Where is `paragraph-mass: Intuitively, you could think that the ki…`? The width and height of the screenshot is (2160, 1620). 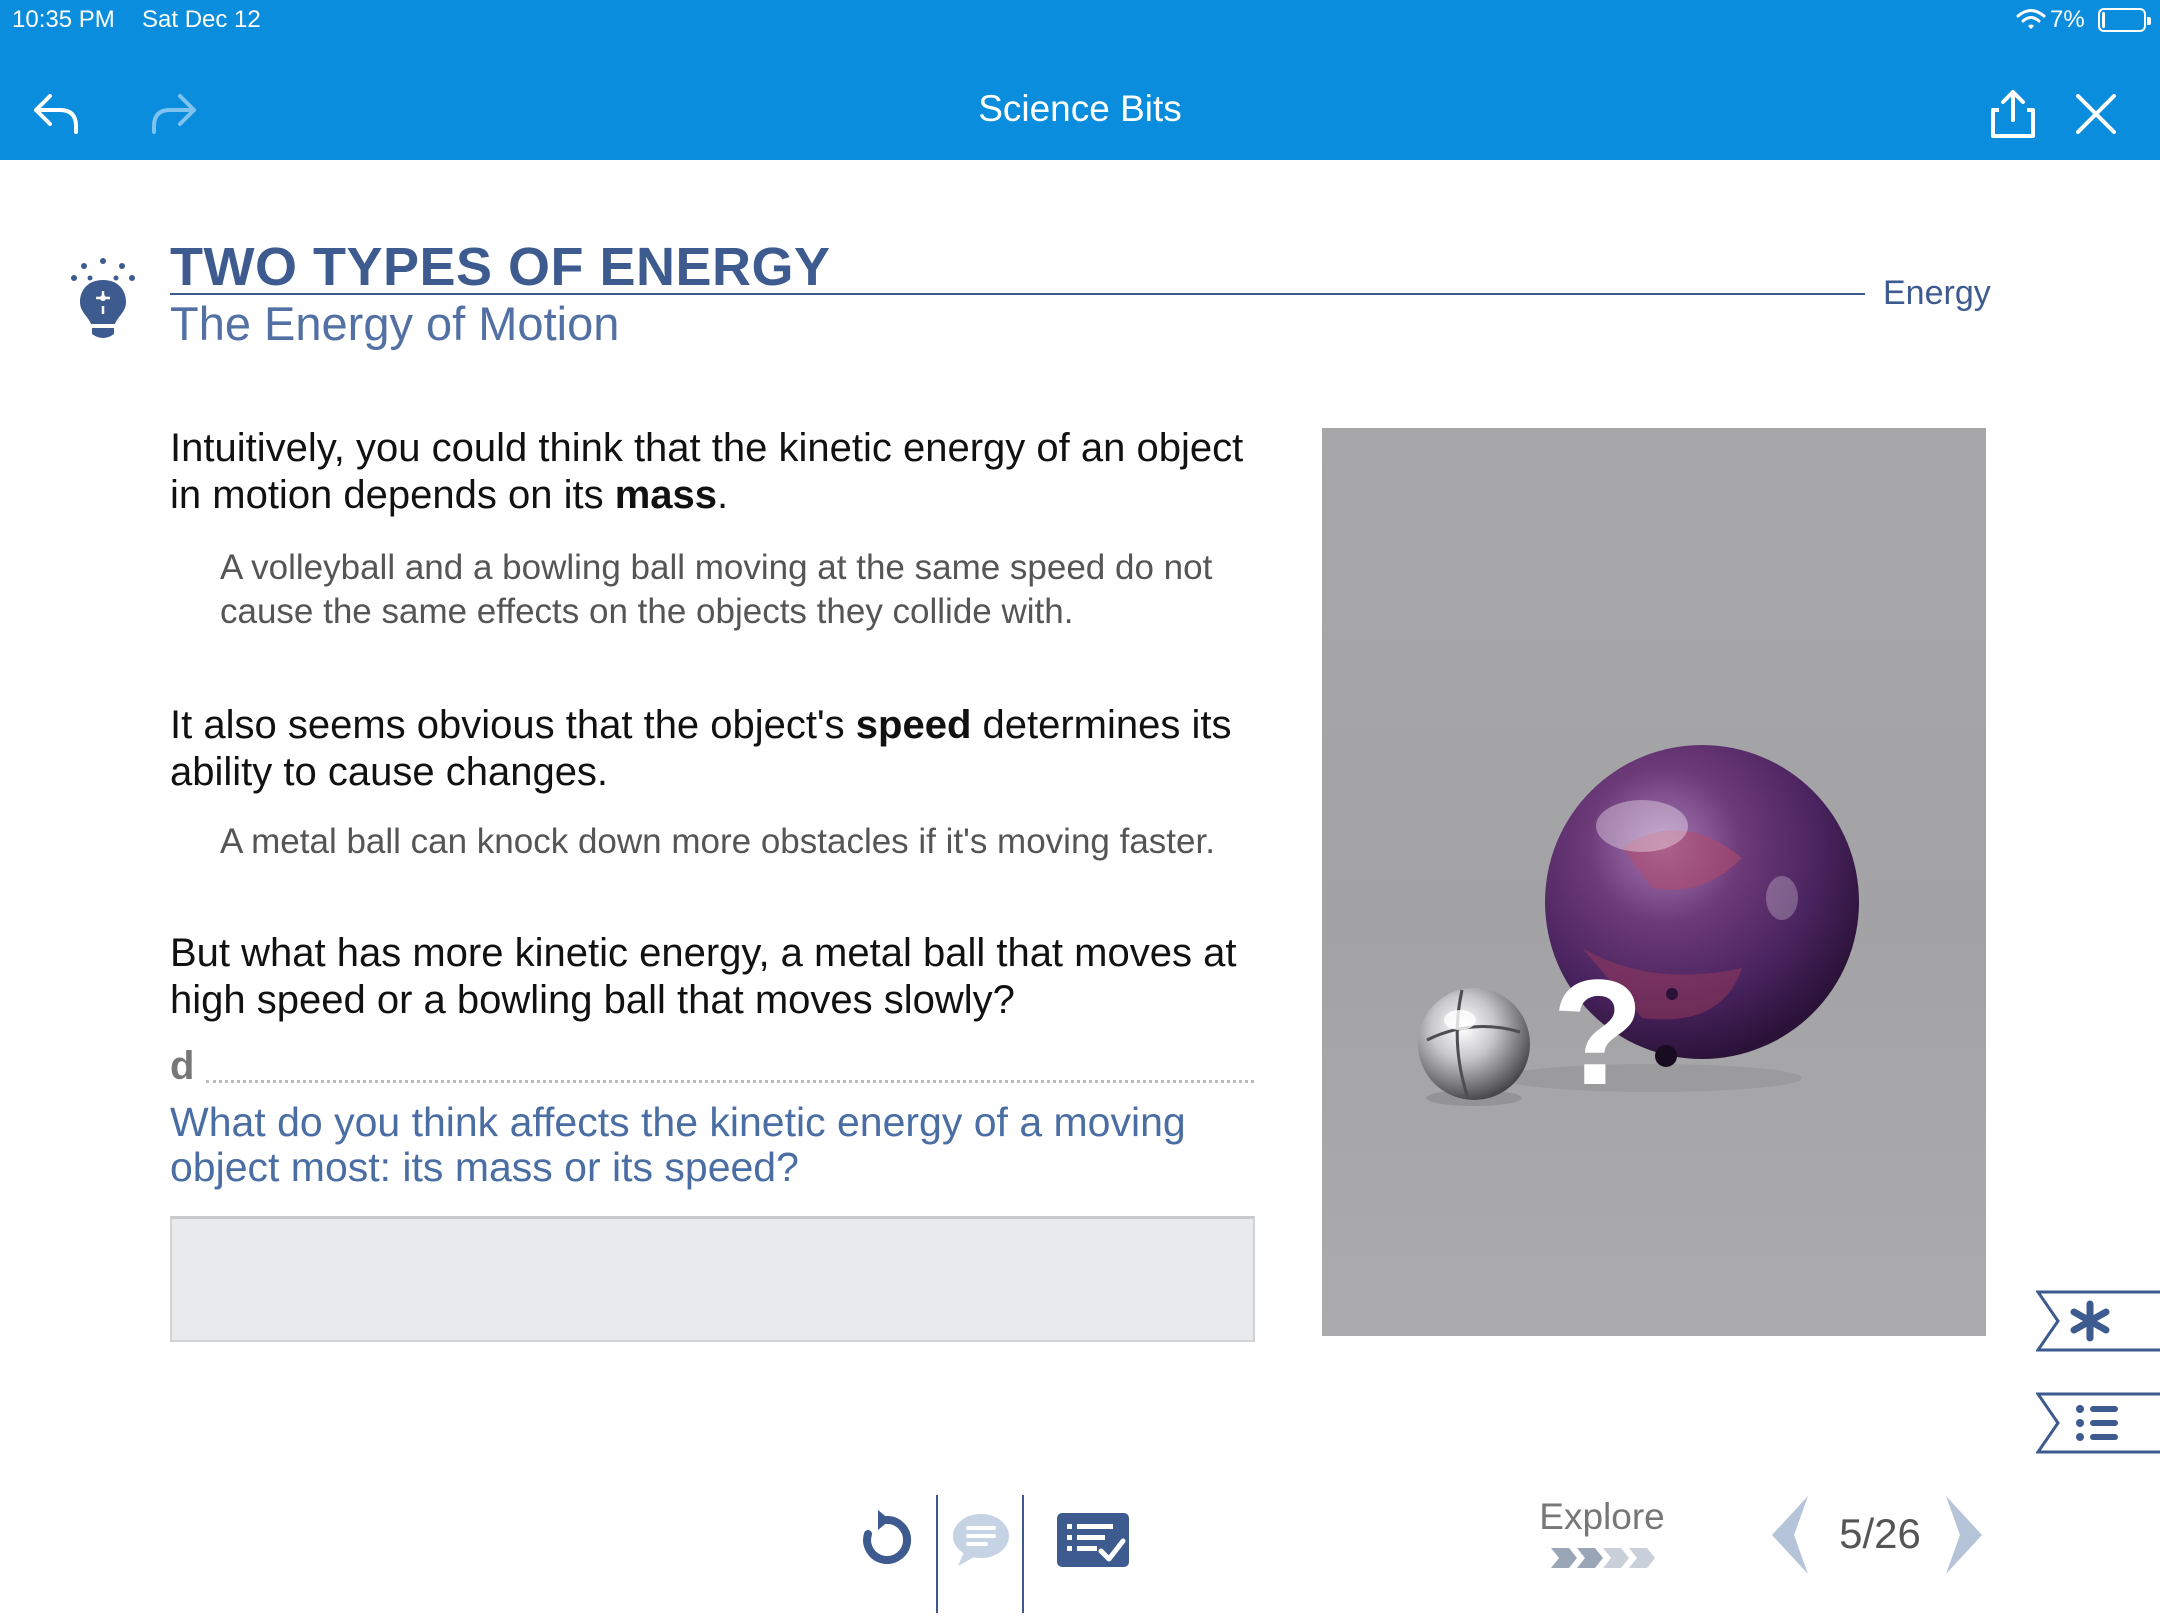
paragraph-mass: Intuitively, you could think that the ki… is located at coordinates (707, 471).